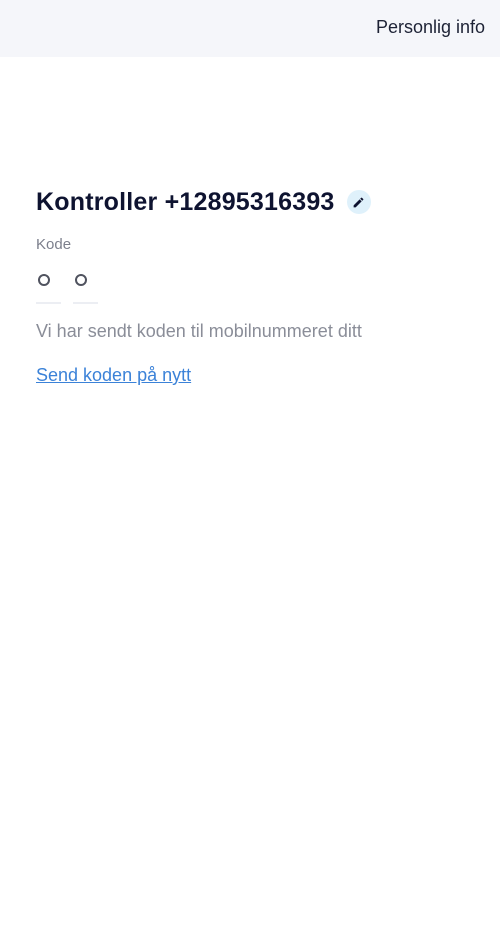 The width and height of the screenshot is (500, 951). I want to click on page-title: Personlig info, so click(431, 27).